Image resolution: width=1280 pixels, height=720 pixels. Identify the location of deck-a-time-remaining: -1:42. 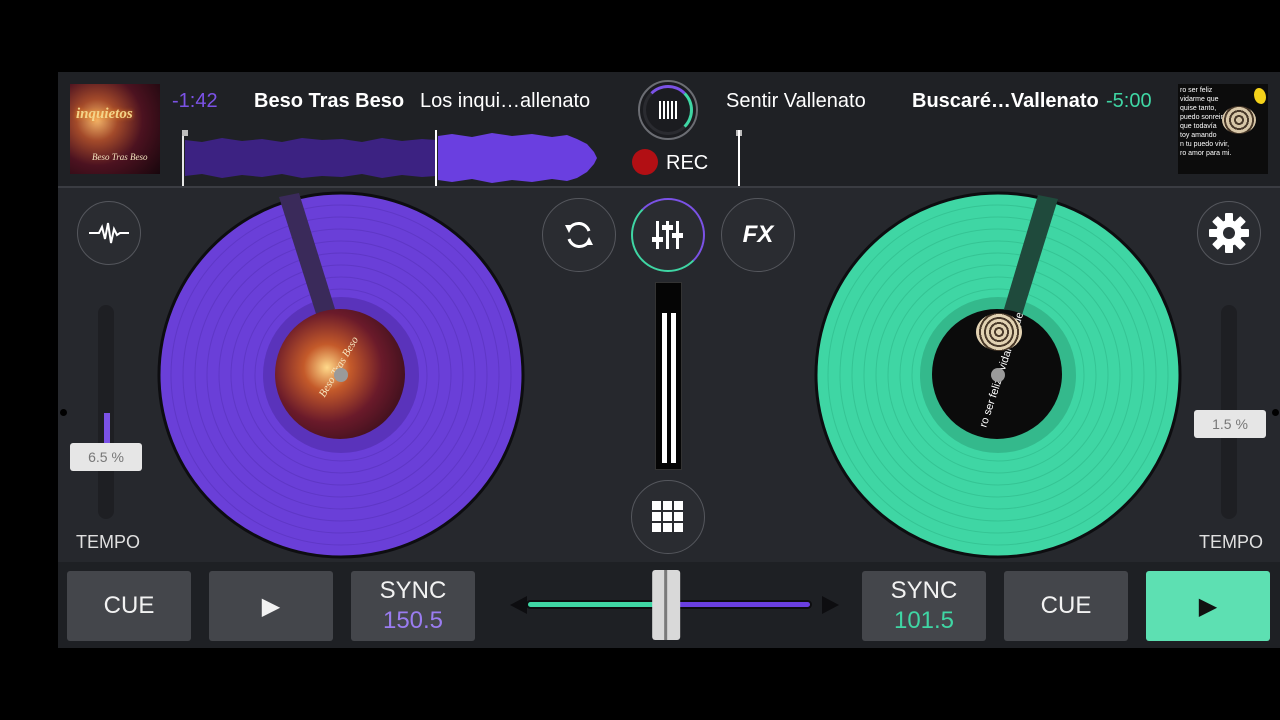
(195, 101).